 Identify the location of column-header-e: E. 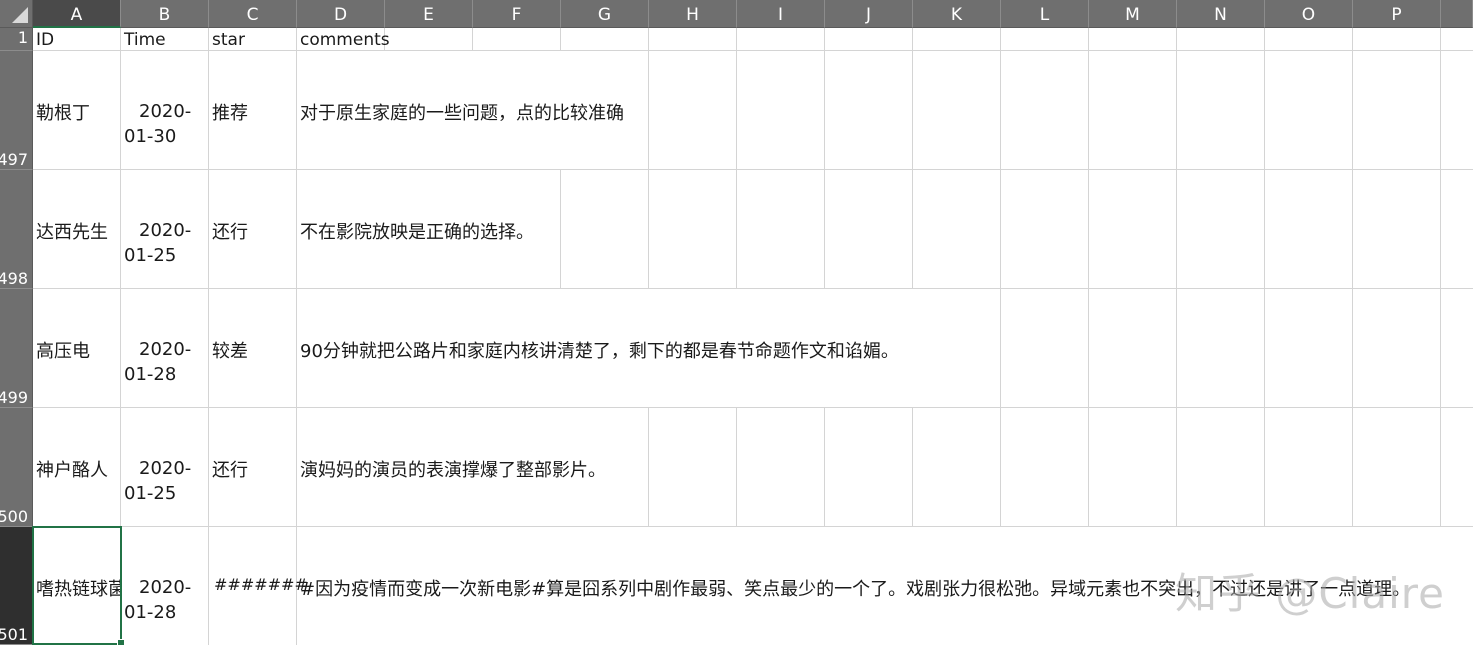
(429, 14).